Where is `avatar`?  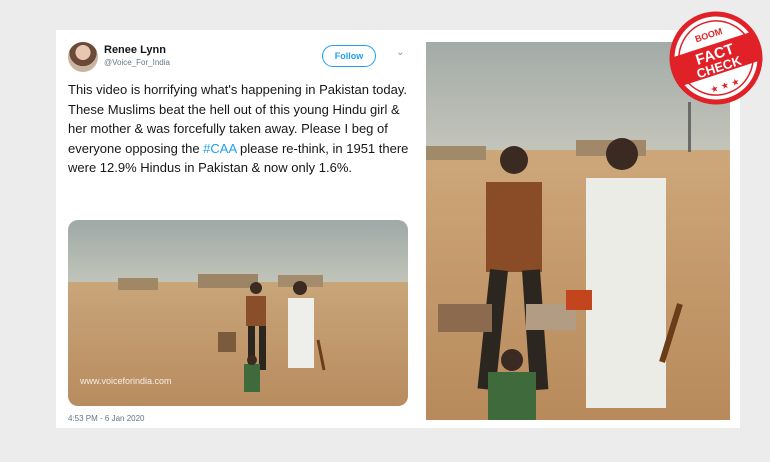
avatar is located at coordinates (83, 57).